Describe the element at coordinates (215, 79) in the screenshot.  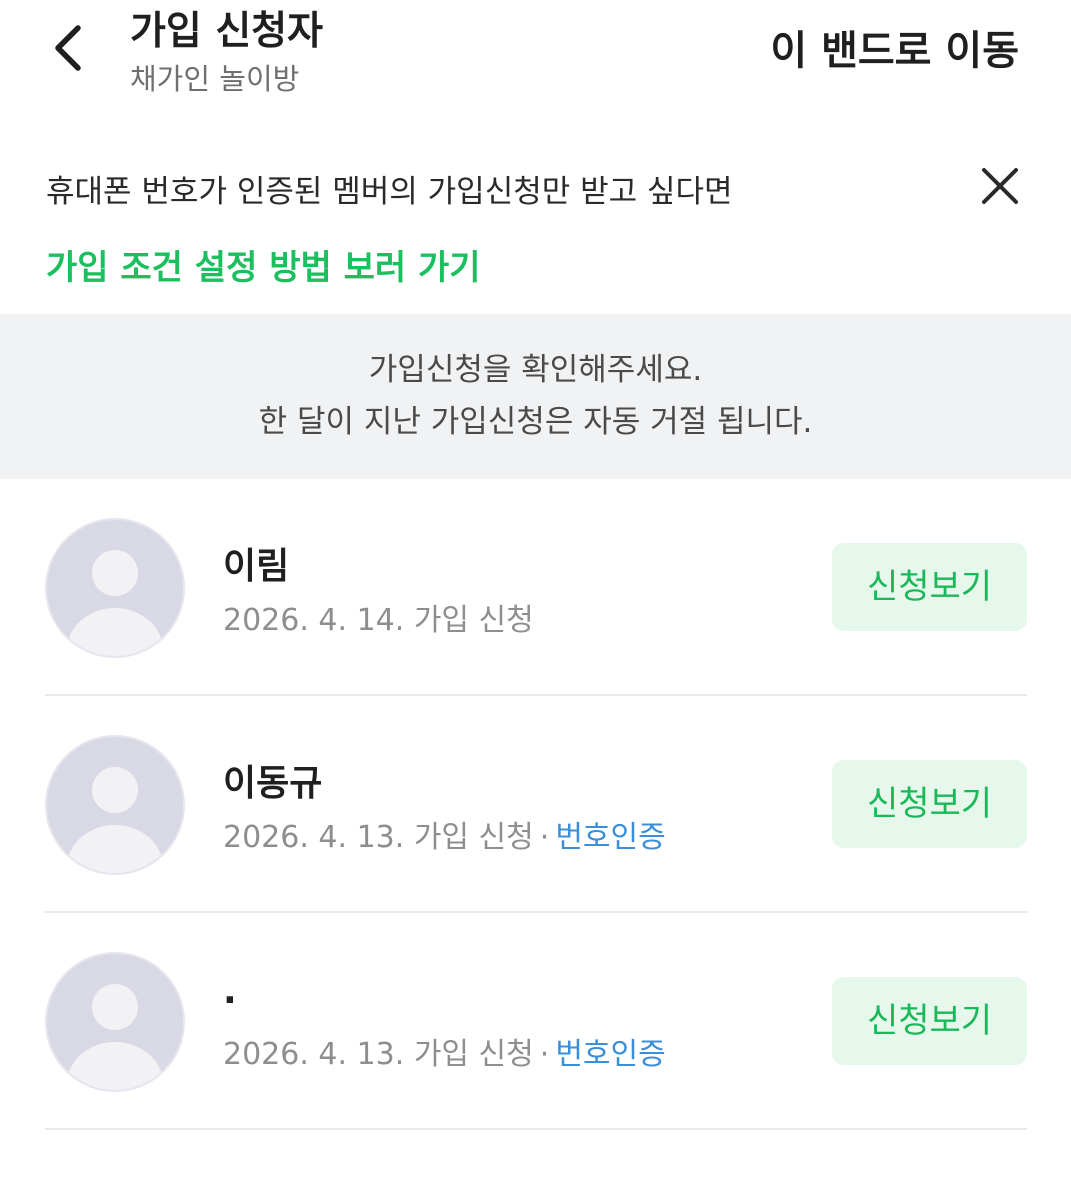
I see `band-name: 채가인 놀이방` at that location.